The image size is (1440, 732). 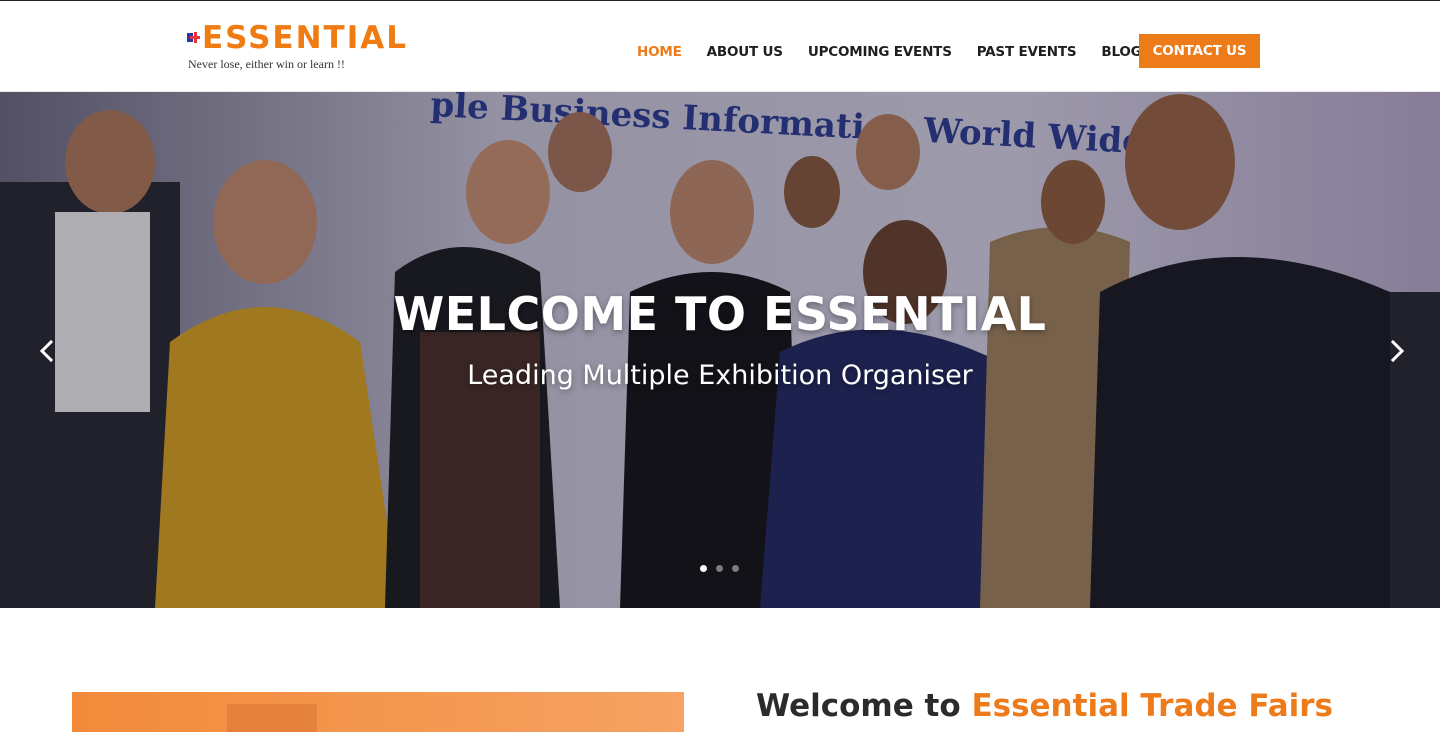 What do you see at coordinates (1121, 52) in the screenshot?
I see `nav-blog: BLOG` at bounding box center [1121, 52].